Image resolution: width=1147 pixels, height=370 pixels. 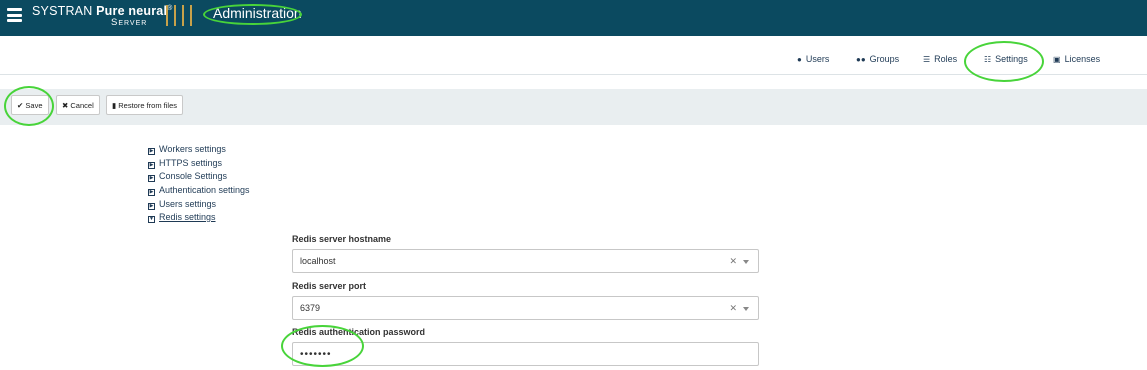 I want to click on cancel-button-label: Cancel, so click(x=82, y=105).